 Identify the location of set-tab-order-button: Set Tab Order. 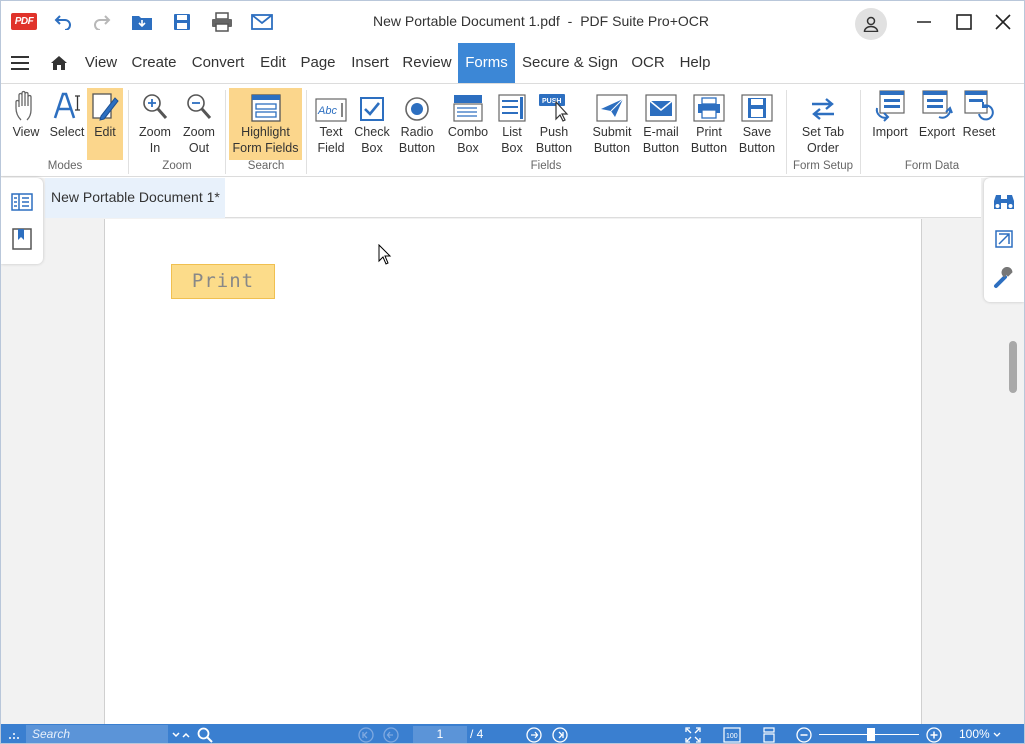
(823, 124).